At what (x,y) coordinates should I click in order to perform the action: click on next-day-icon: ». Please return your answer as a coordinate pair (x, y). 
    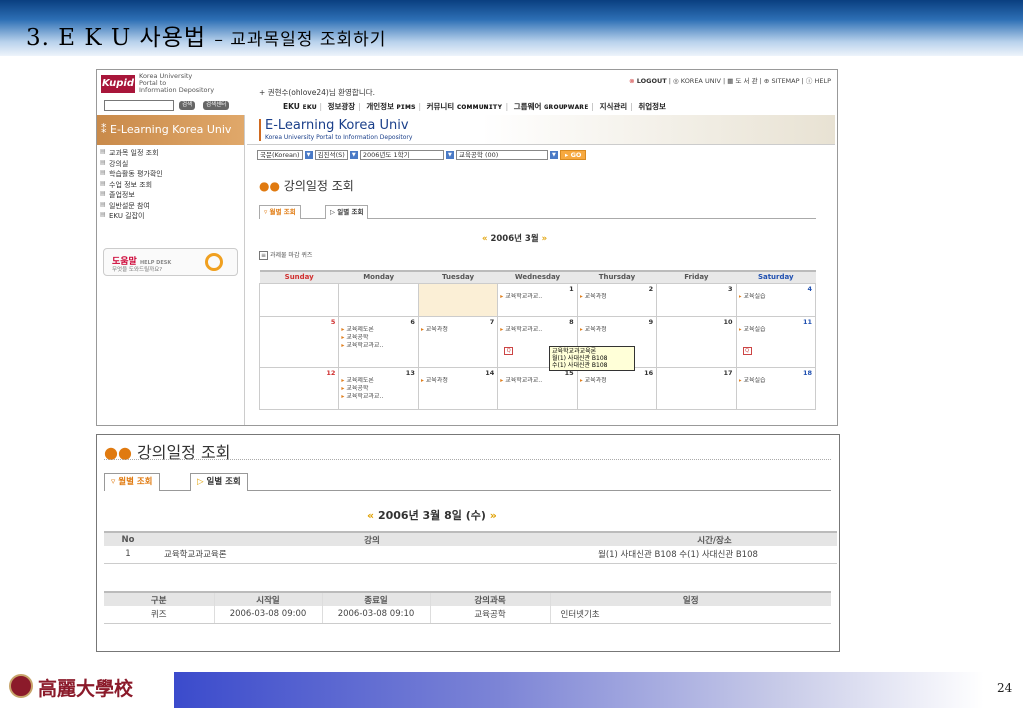
    Looking at the image, I should click on (493, 515).